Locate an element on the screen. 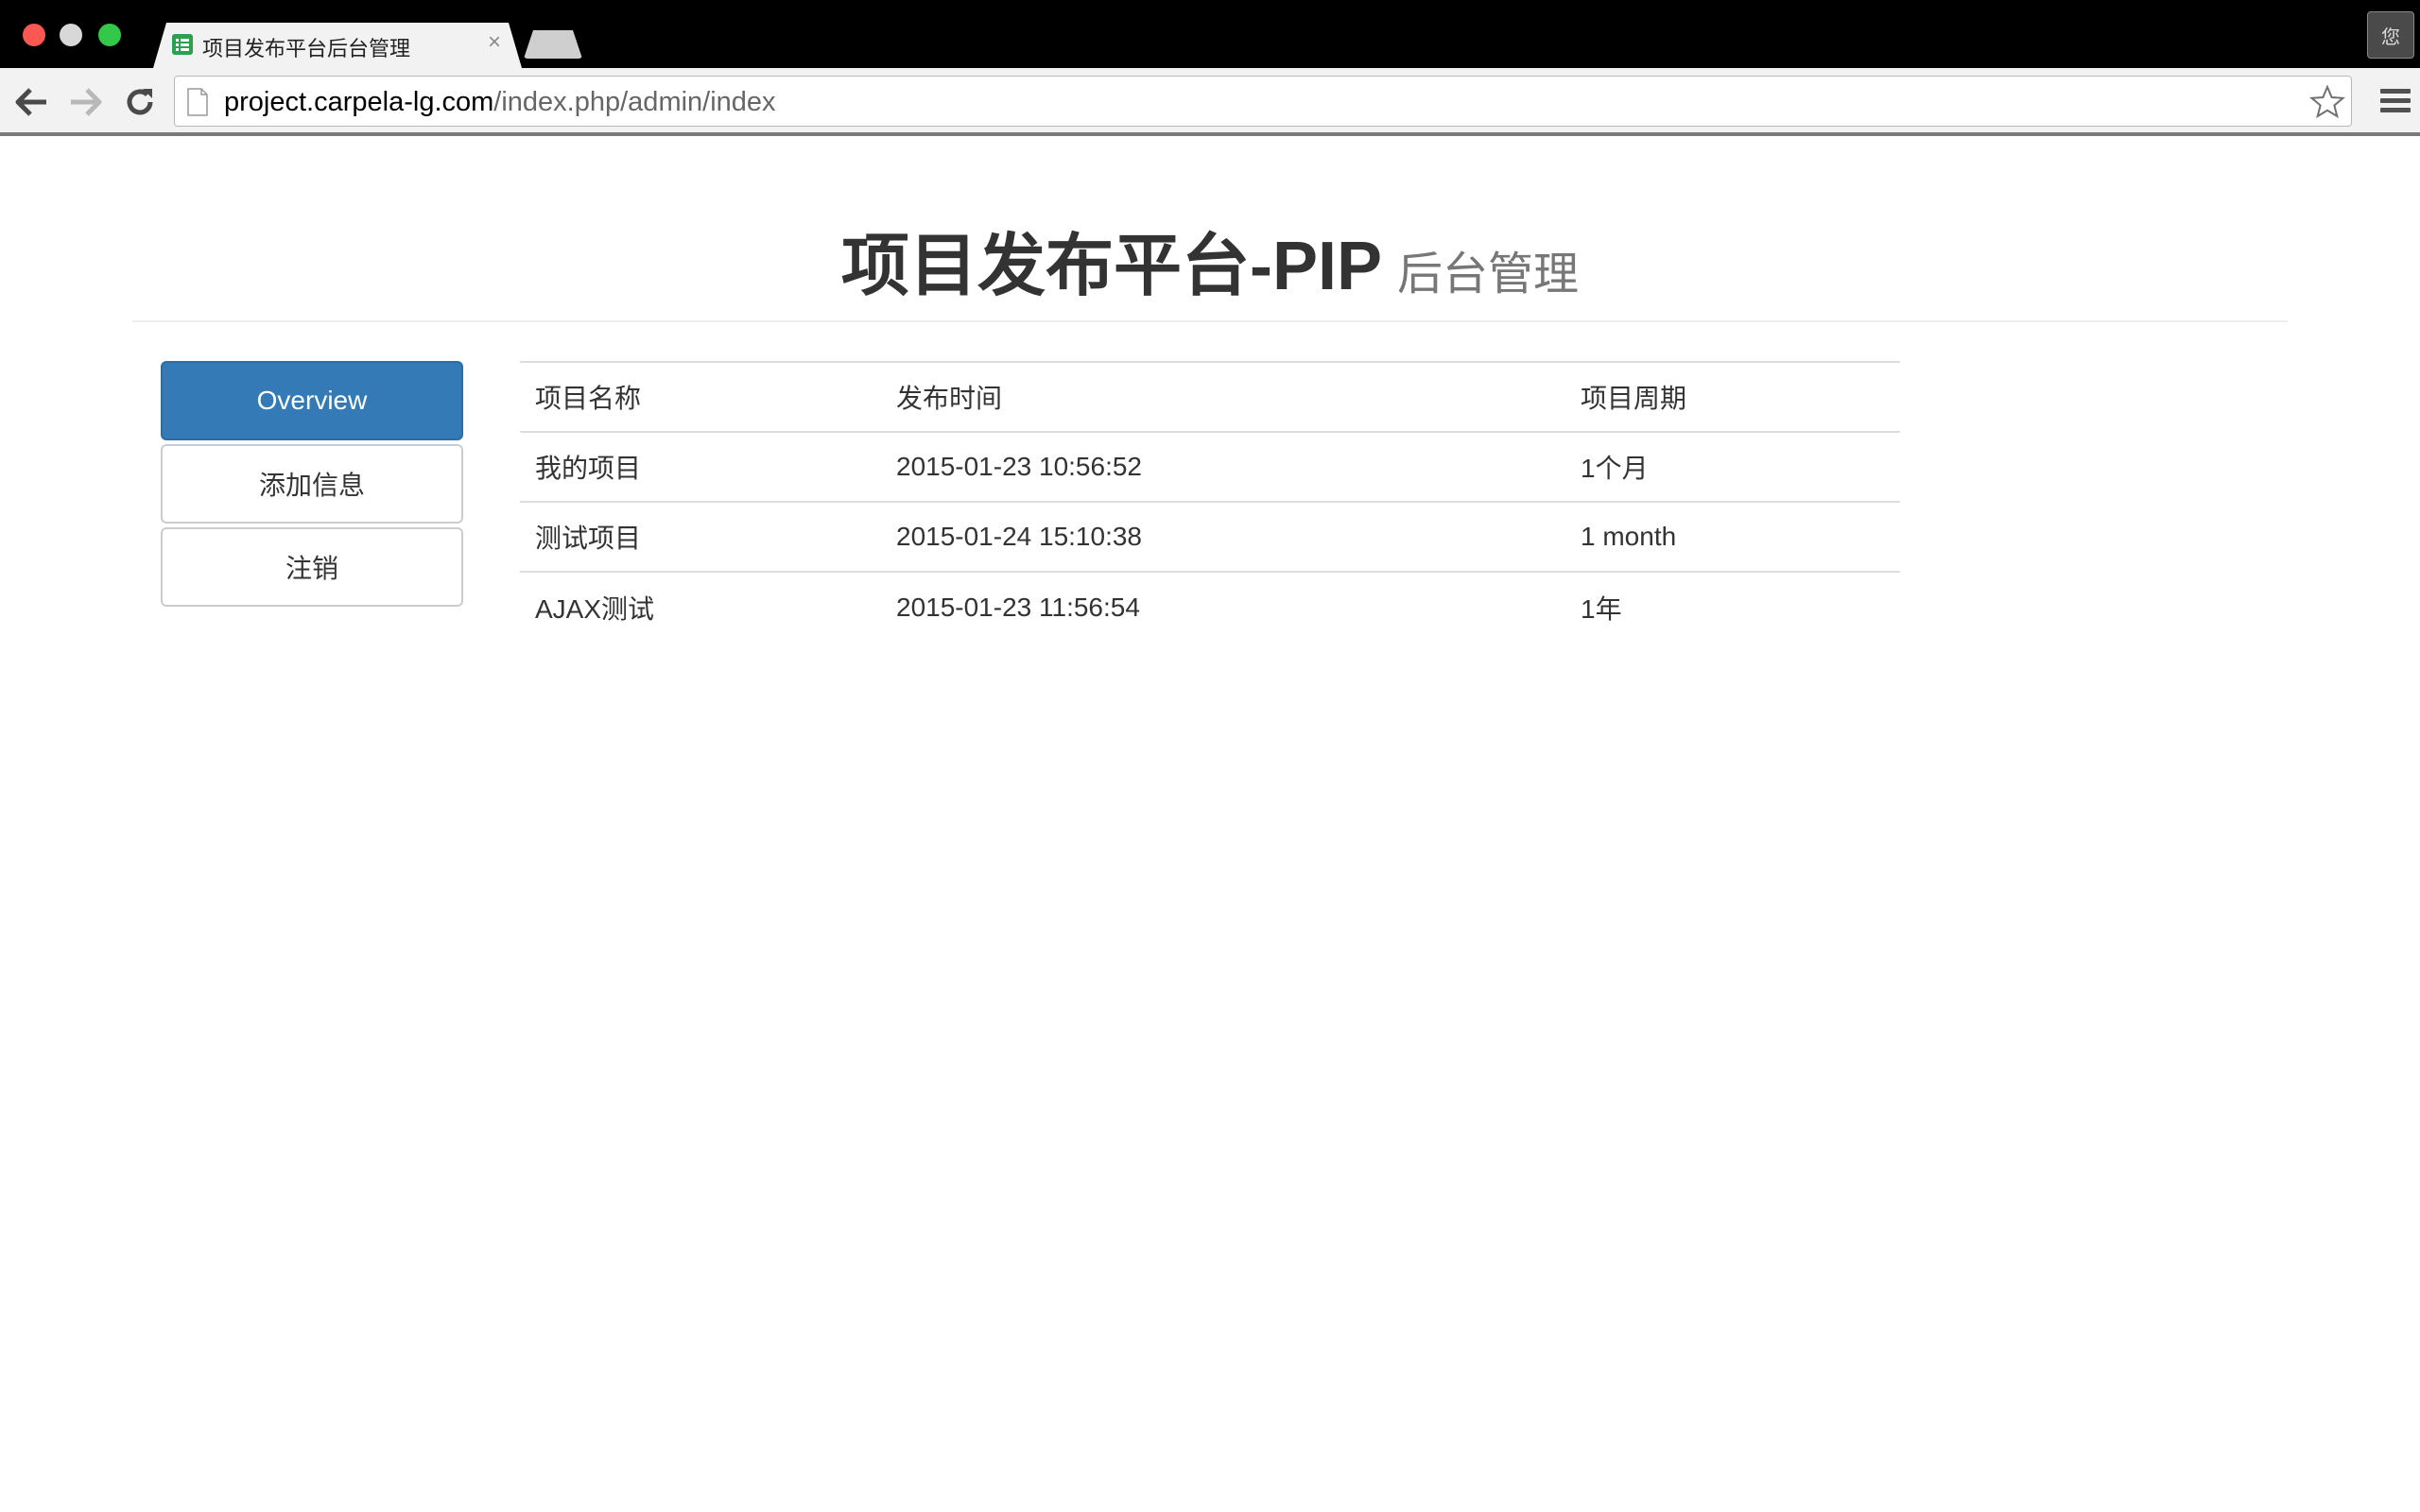 Image resolution: width=2420 pixels, height=1512 pixels. back-button is located at coordinates (32, 102).